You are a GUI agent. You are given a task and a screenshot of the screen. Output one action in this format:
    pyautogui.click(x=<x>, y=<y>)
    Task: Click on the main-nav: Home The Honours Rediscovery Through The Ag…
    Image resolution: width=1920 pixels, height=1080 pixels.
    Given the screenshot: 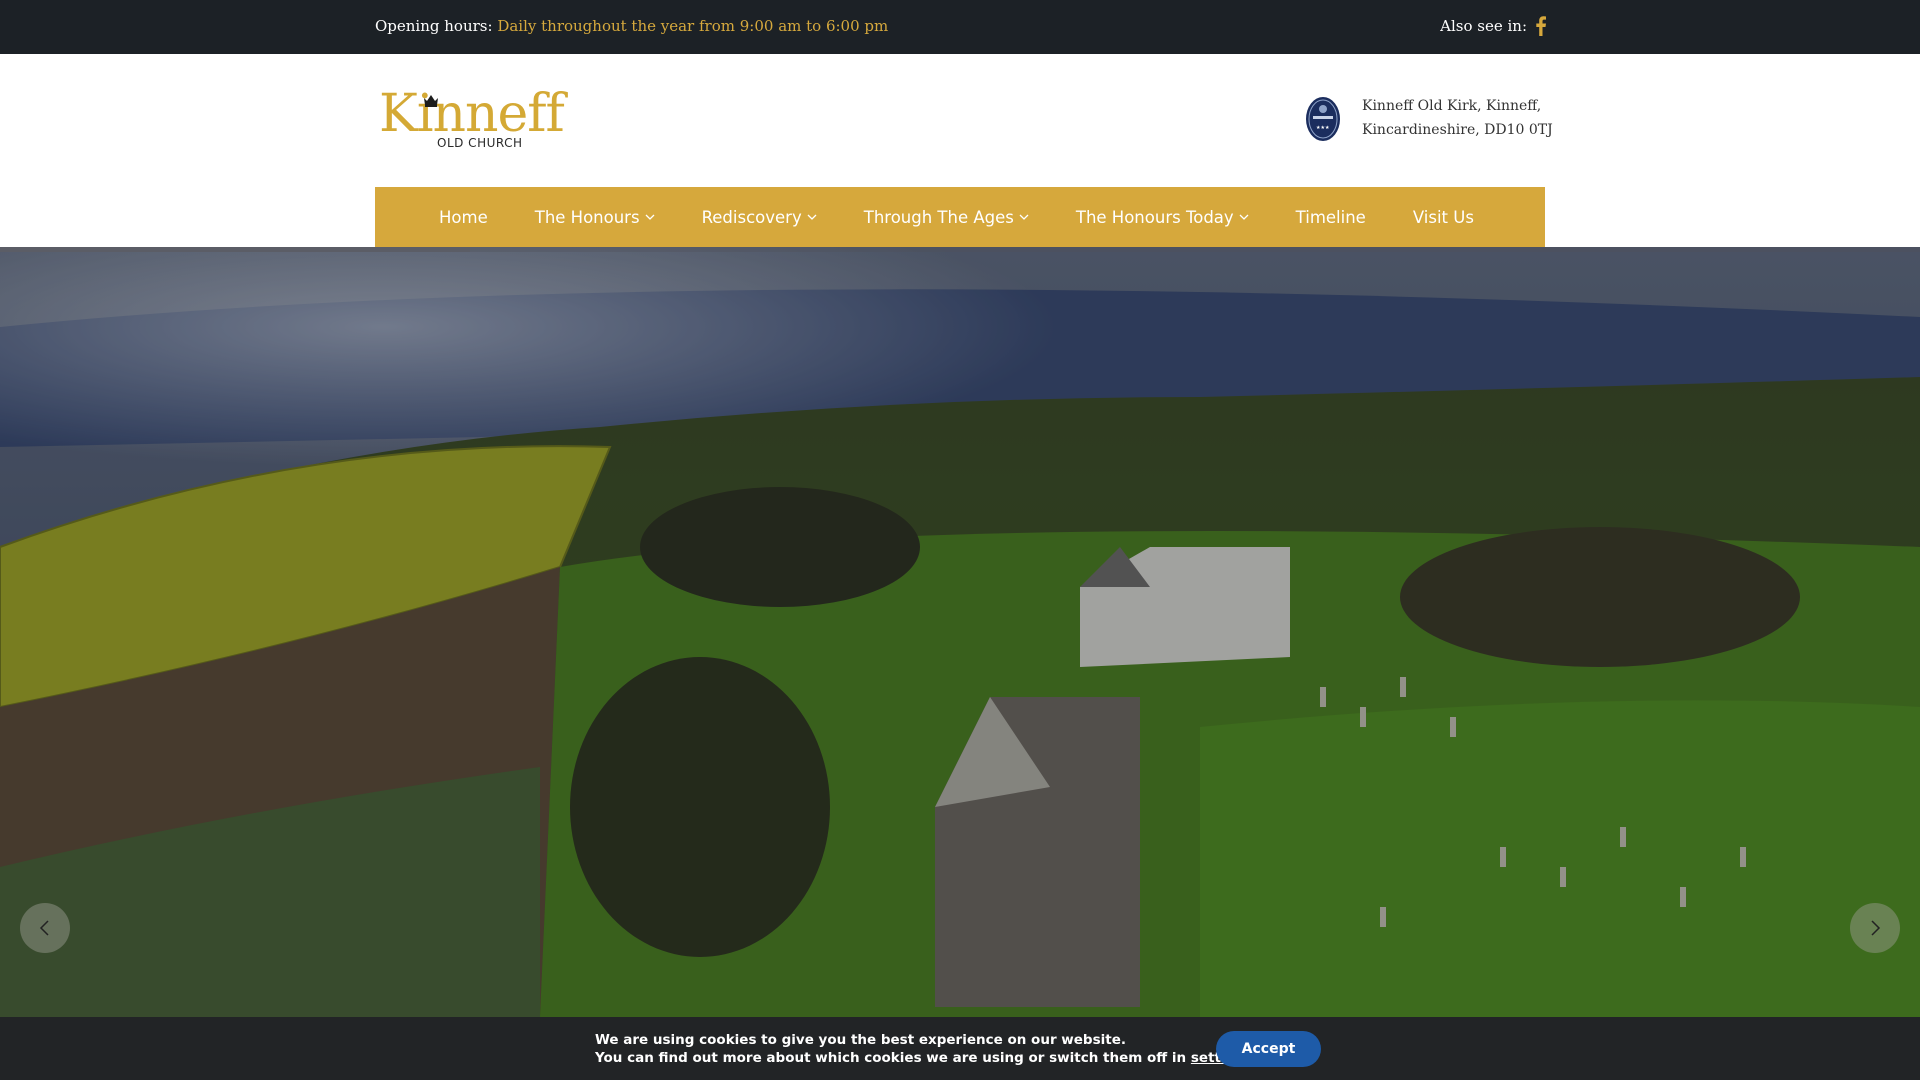 What is the action you would take?
    pyautogui.click(x=960, y=217)
    